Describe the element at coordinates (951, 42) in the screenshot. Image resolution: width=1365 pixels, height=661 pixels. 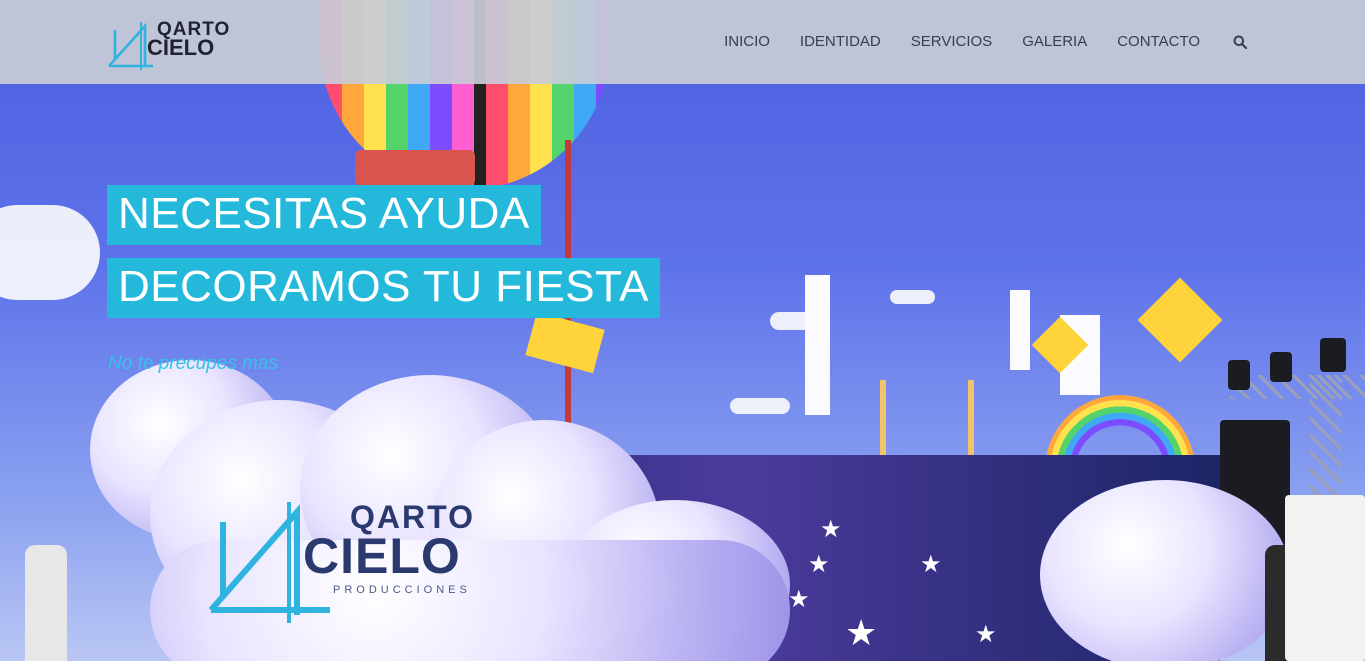
I see `nav-item-servicios: SERVICIOS` at that location.